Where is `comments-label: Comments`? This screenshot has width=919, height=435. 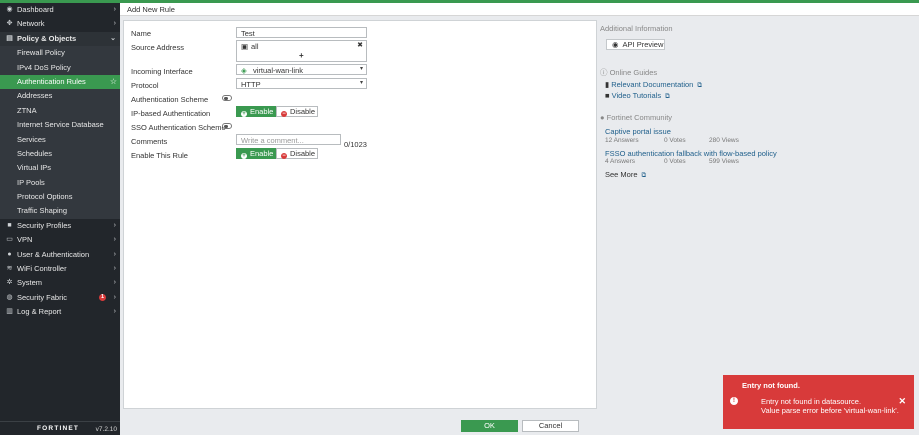
comments-label: Comments is located at coordinates (149, 141).